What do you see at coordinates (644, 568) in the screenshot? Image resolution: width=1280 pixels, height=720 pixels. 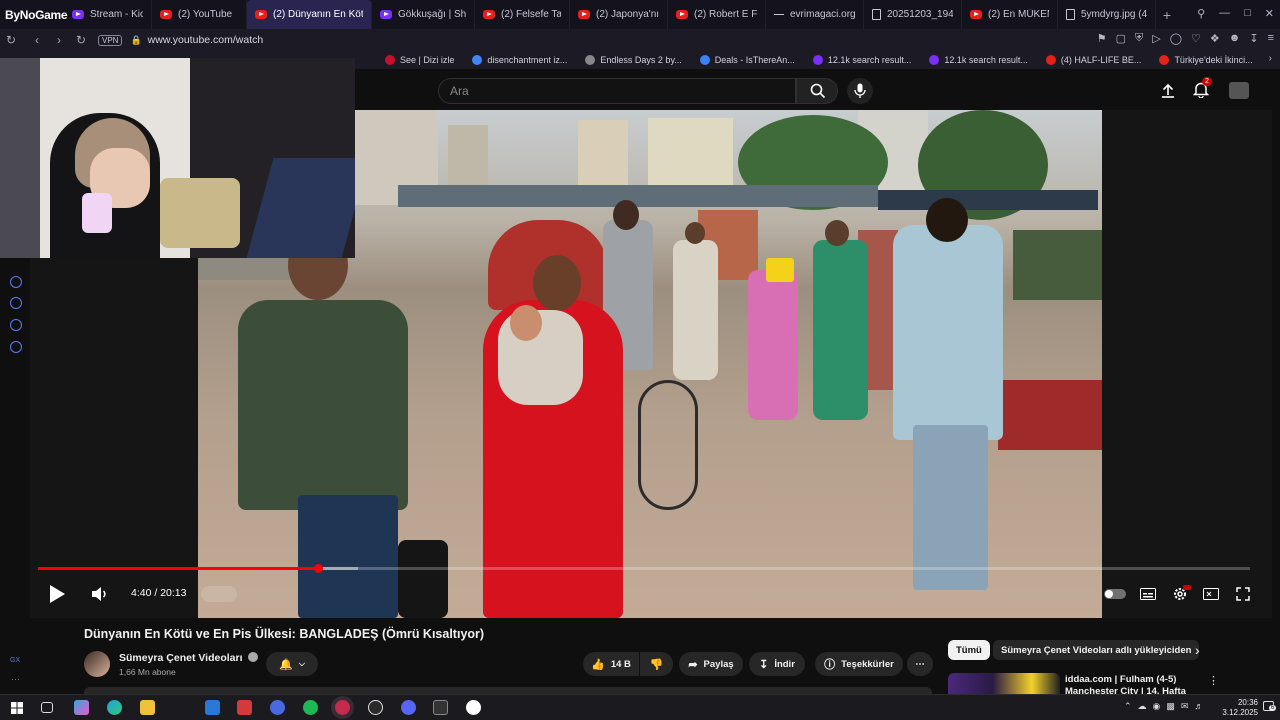 I see `progress-bar` at bounding box center [644, 568].